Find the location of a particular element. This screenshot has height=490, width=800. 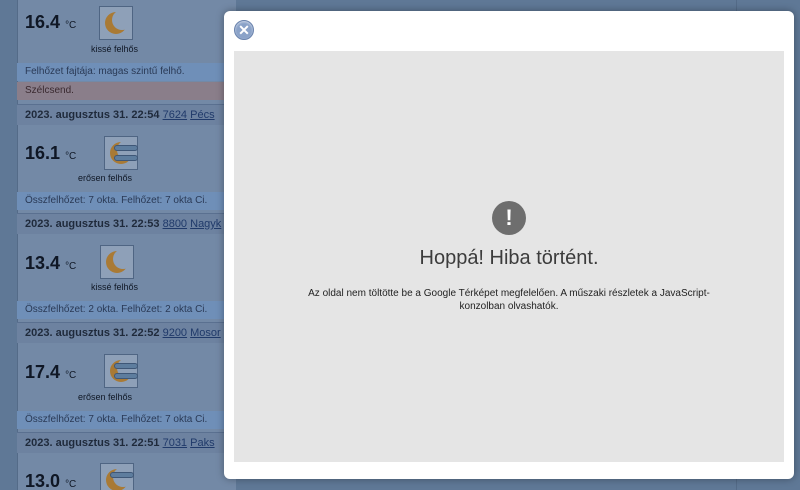

temperature-value: 13.4 °C is located at coordinates (51, 263).